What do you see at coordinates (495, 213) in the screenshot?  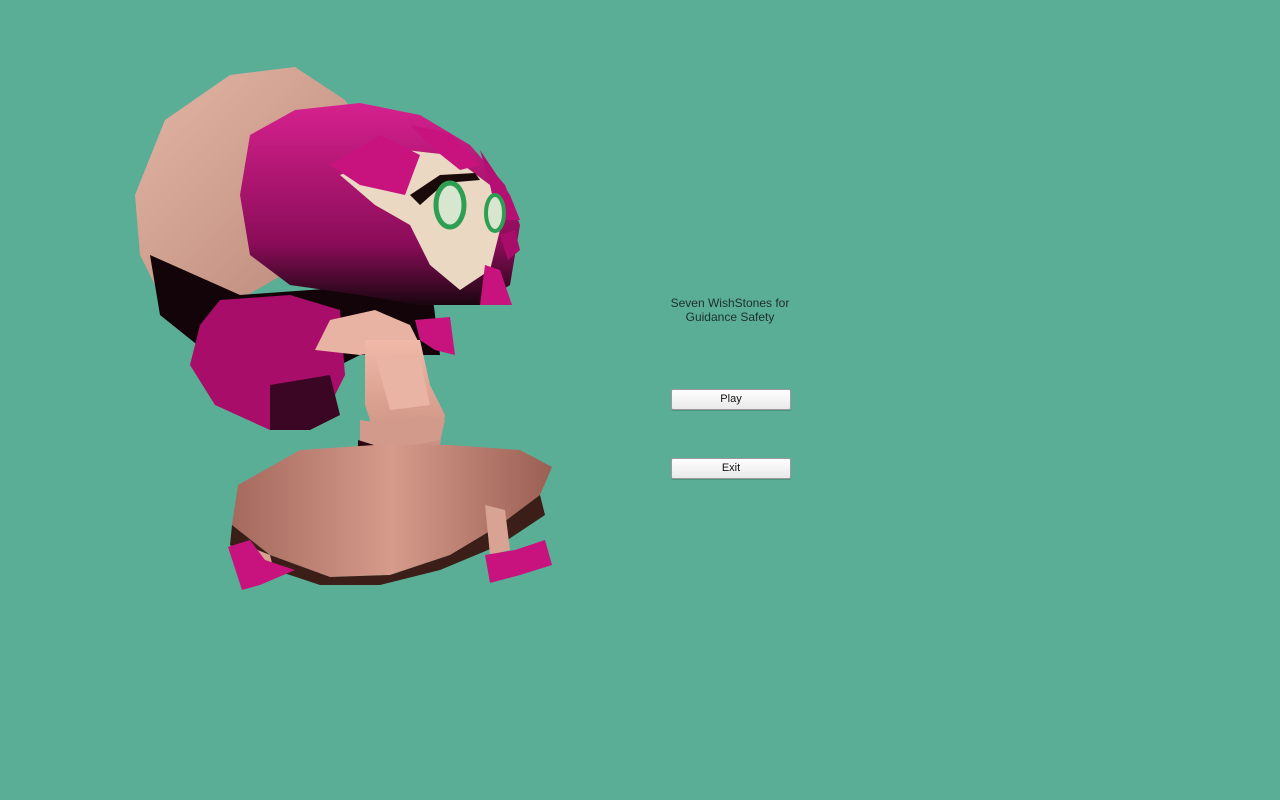 I see `right-eye-icon` at bounding box center [495, 213].